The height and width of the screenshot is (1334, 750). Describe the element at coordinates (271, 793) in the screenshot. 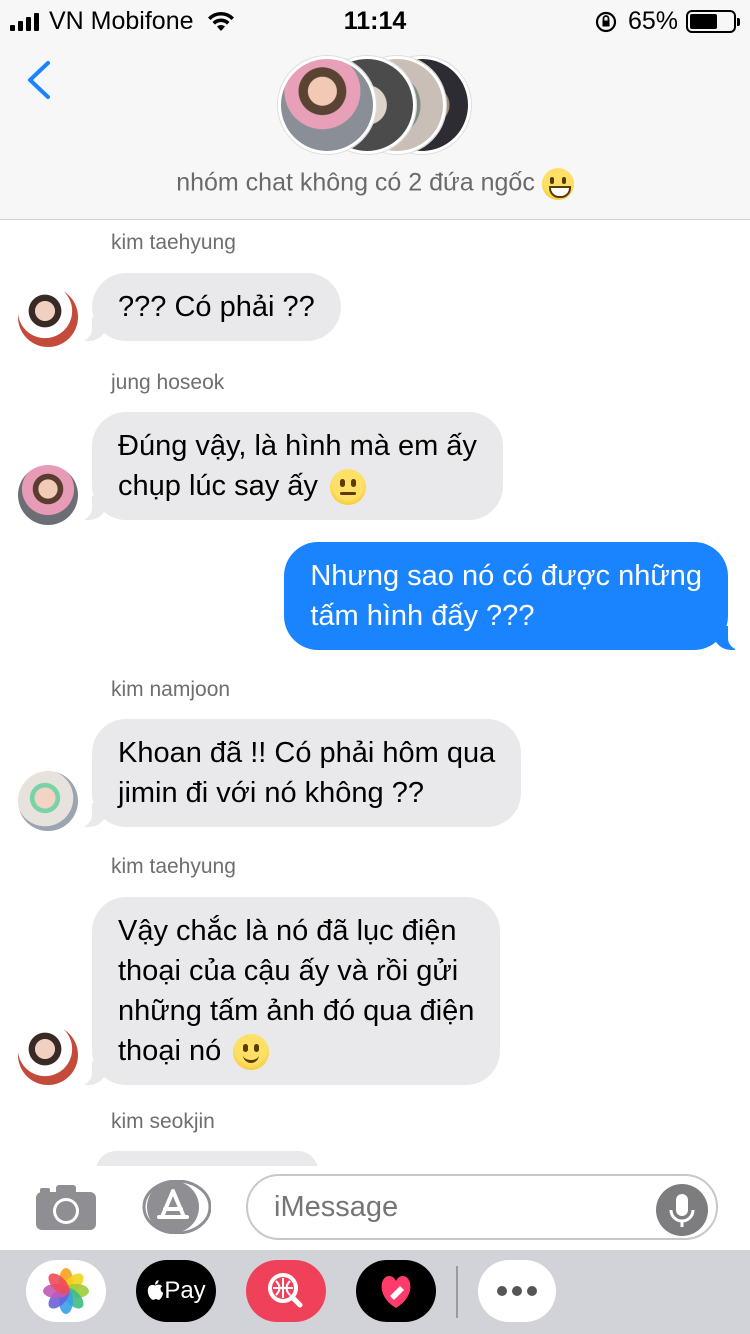

I see `message-text: jimin đi với nó không ??` at that location.